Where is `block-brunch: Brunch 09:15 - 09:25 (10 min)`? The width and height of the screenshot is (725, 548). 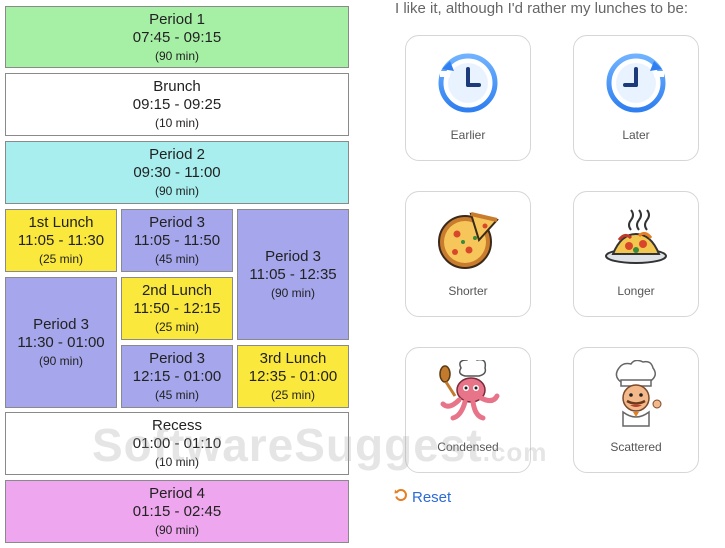
block-brunch: Brunch 09:15 - 09:25 (10 min) is located at coordinates (177, 104).